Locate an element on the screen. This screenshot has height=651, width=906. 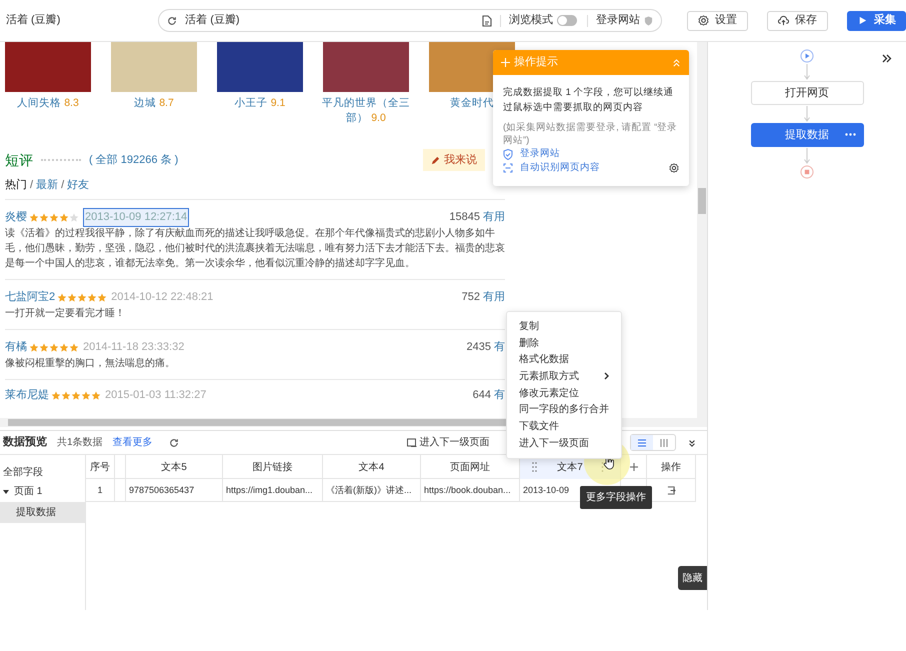
hide-button: 隐藏 is located at coordinates (692, 578).